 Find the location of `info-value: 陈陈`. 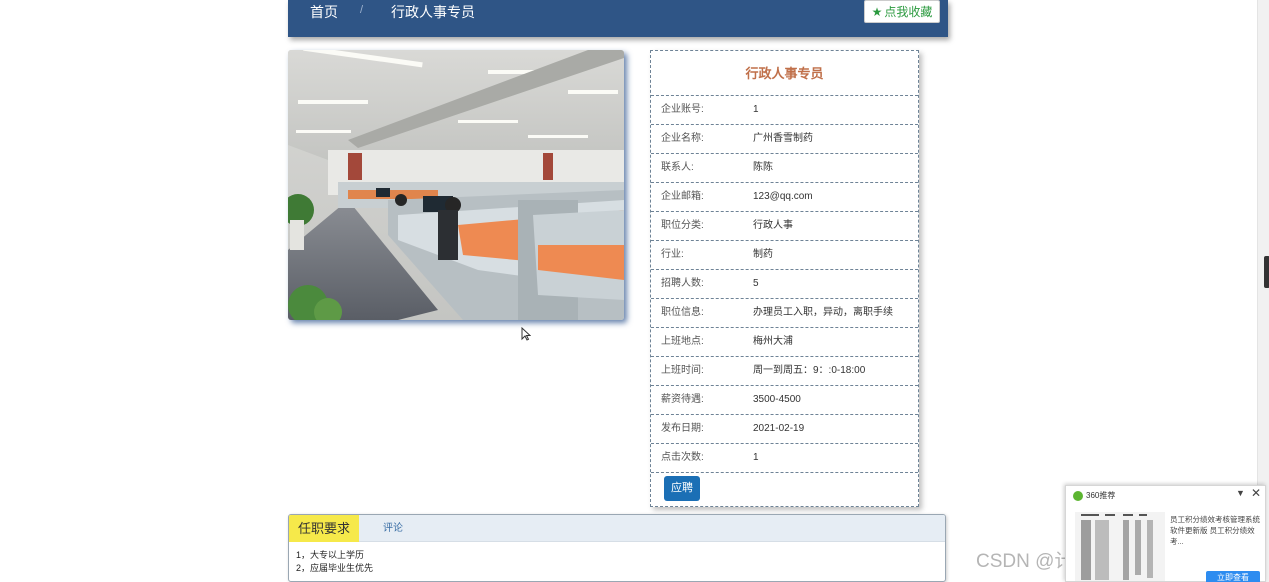

info-value: 陈陈 is located at coordinates (763, 167).